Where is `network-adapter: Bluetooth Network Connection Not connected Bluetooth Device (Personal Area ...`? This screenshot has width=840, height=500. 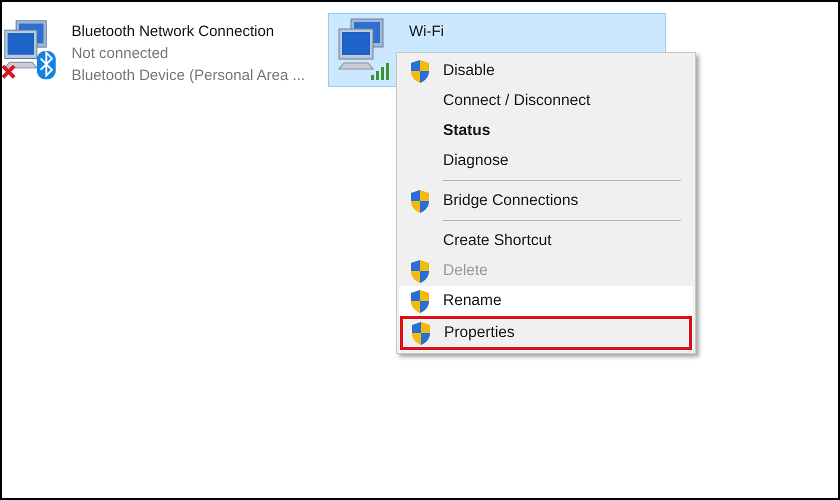 network-adapter: Bluetooth Network Connection Not connected Bluetooth Device (Personal Area ... is located at coordinates (157, 50).